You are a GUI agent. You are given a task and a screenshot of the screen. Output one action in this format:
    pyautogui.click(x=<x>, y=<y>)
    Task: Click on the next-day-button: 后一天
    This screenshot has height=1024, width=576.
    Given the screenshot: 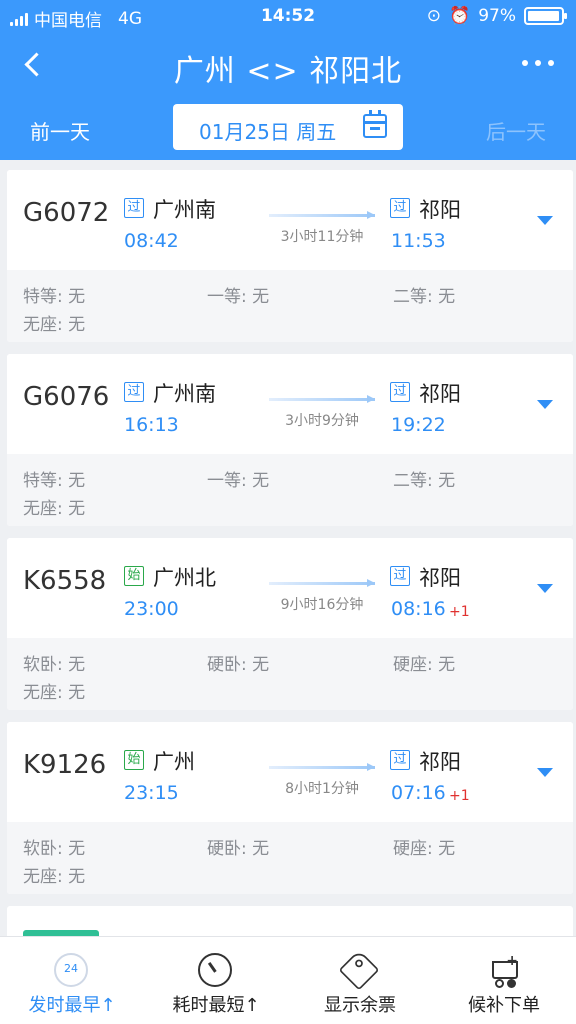 What is the action you would take?
    pyautogui.click(x=516, y=130)
    